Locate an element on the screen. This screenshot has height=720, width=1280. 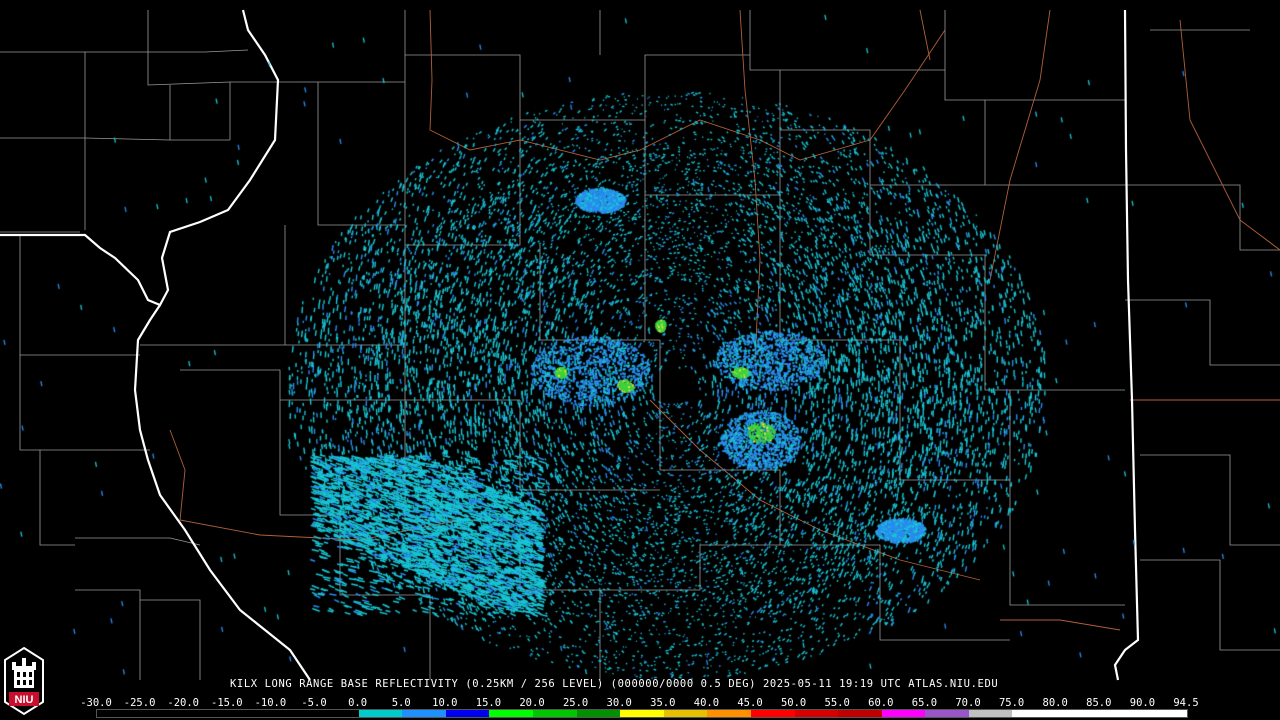
colorscale-label: -20.0 is located at coordinates (183, 703).